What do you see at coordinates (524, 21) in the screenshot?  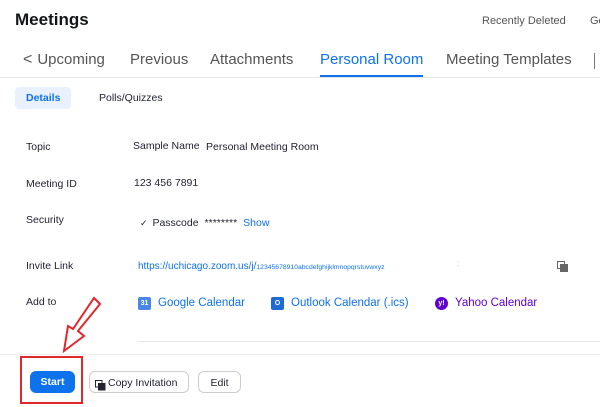 I see `recently-deleted-link: Recently Deleted` at bounding box center [524, 21].